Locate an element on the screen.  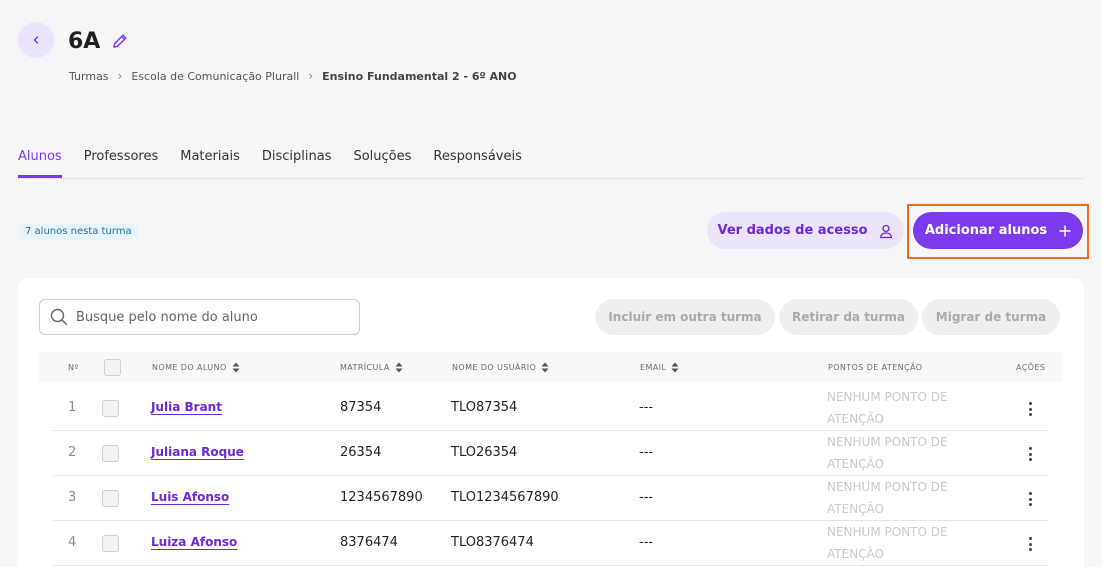
student-name-link: Juliana Roque is located at coordinates (197, 452).